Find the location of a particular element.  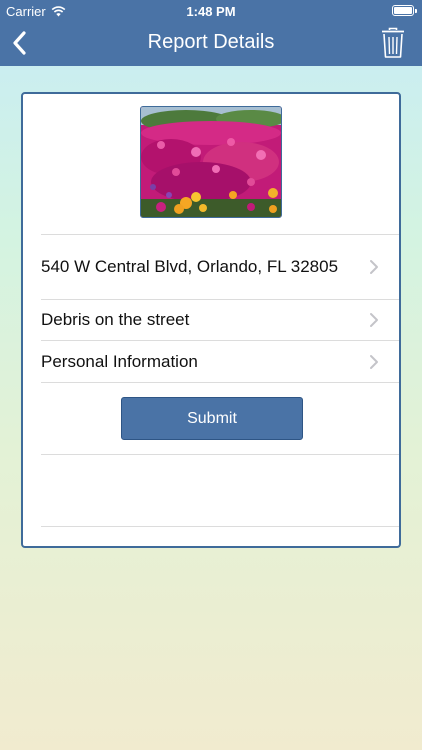

flower-photo-image is located at coordinates (211, 162).